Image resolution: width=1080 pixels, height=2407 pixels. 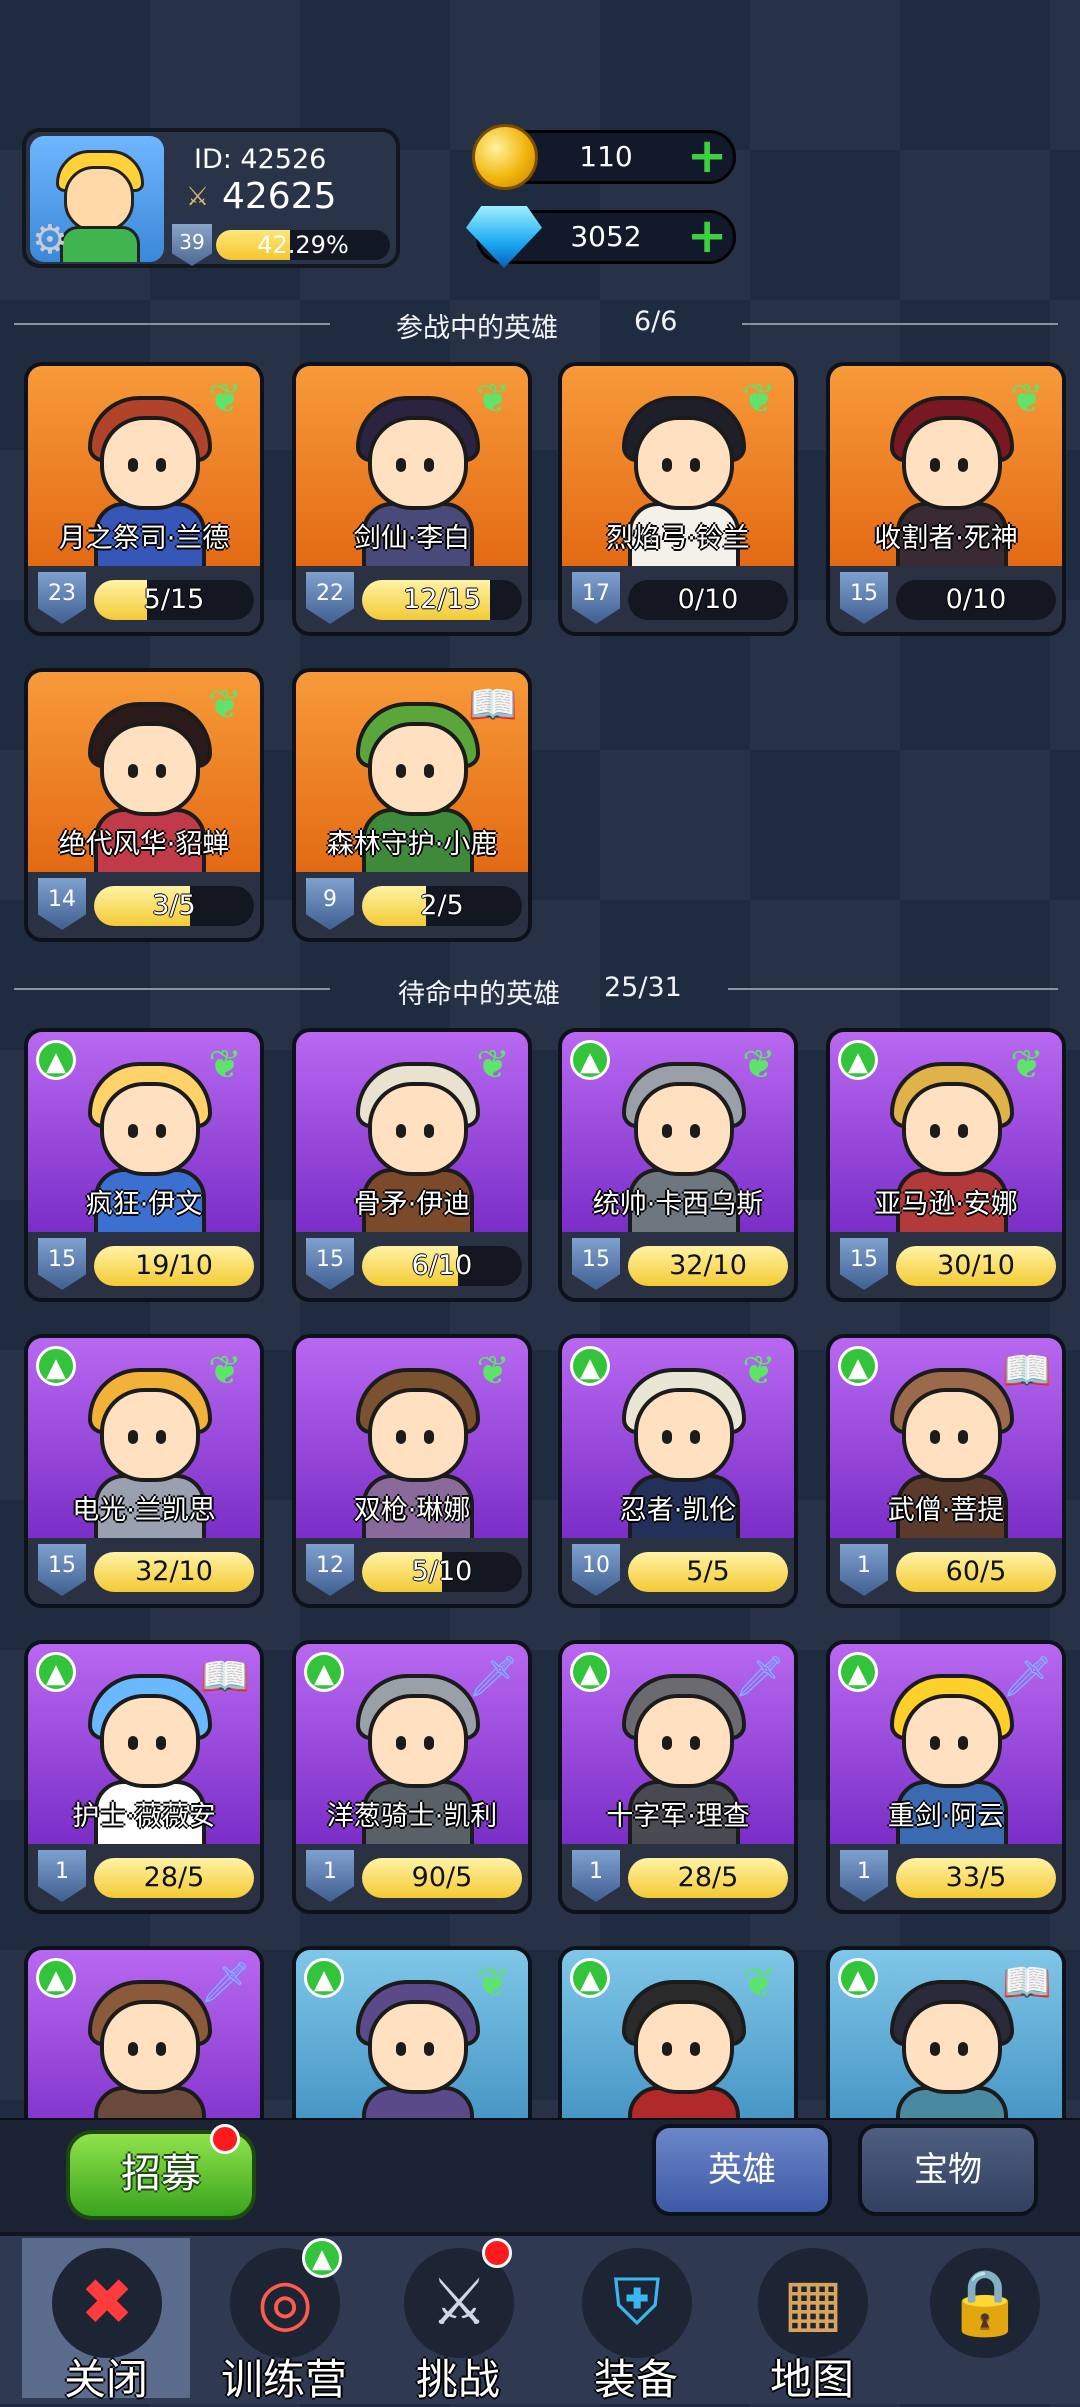 I want to click on xp-text: 42.29%, so click(x=303, y=245).